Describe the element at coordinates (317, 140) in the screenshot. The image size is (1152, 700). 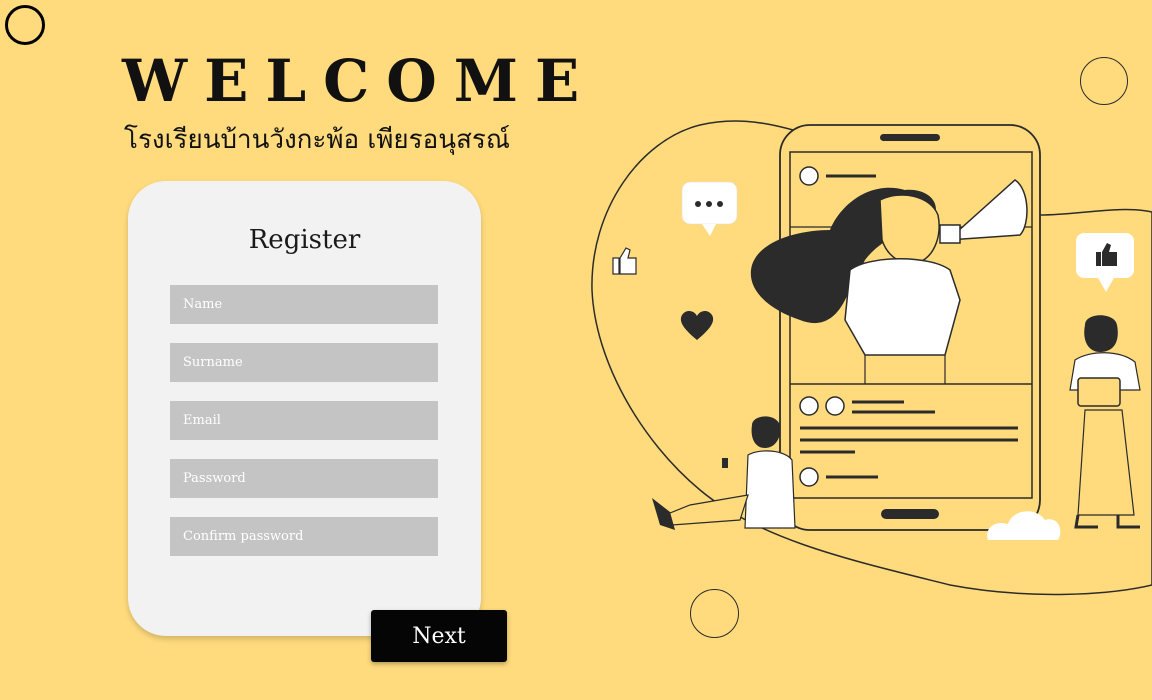
I see `school-name: โรงเรียนบ้านวังกะพ้อ เพียรอนุสรณ์` at that location.